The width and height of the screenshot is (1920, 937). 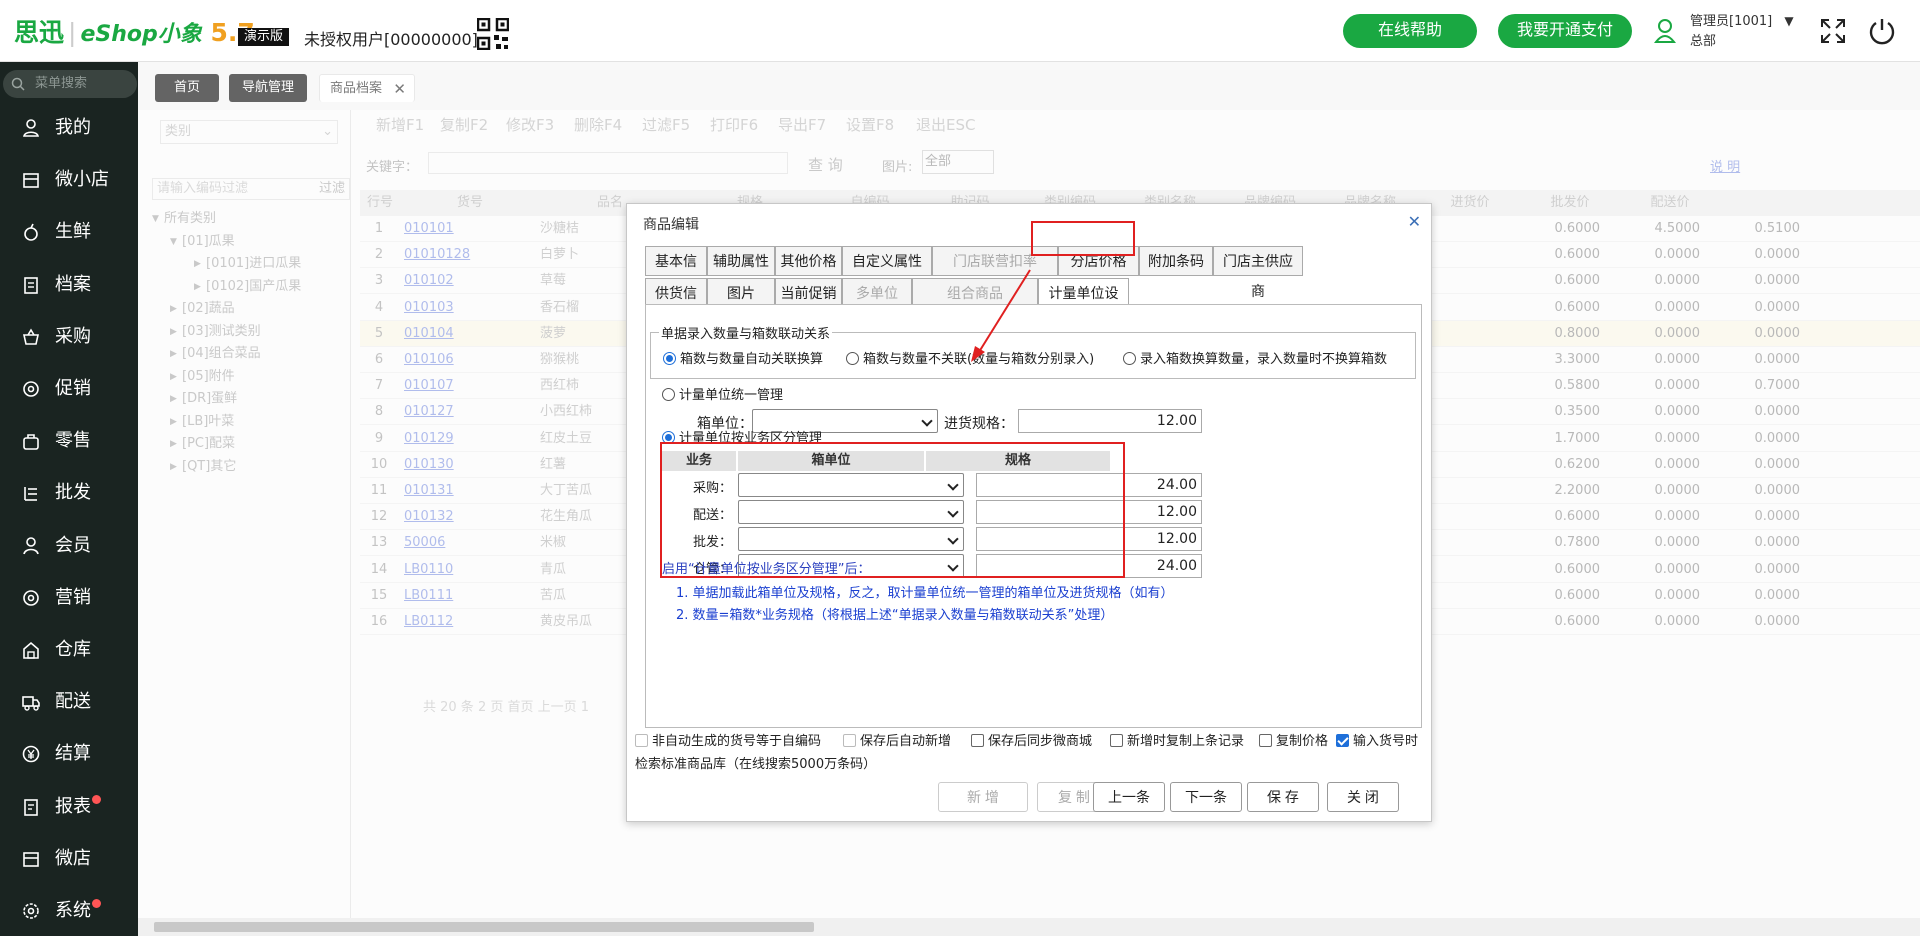 I want to click on bag-icon, so click(x=31, y=442).